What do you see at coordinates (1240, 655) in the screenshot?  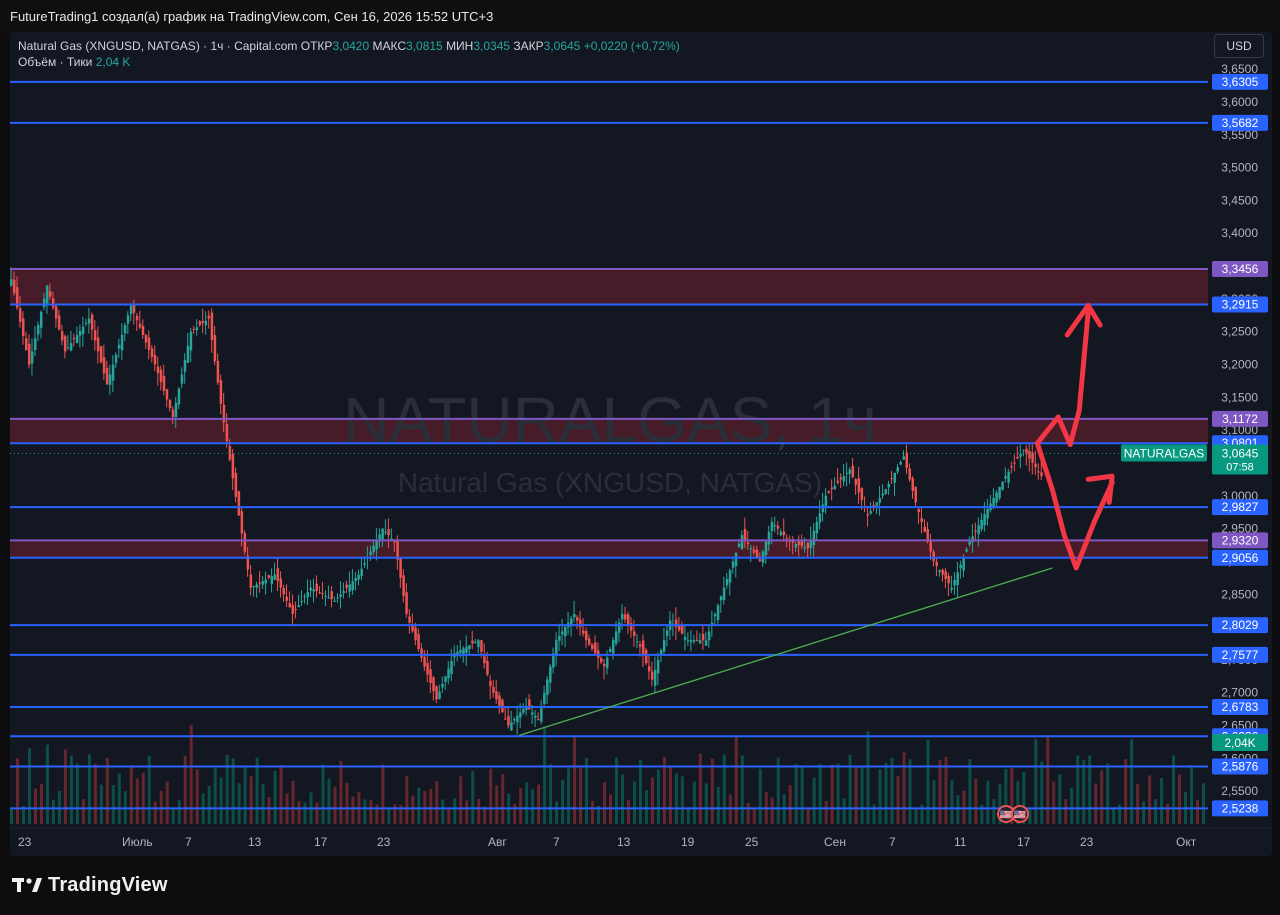 I see `level-label: 2,7577` at bounding box center [1240, 655].